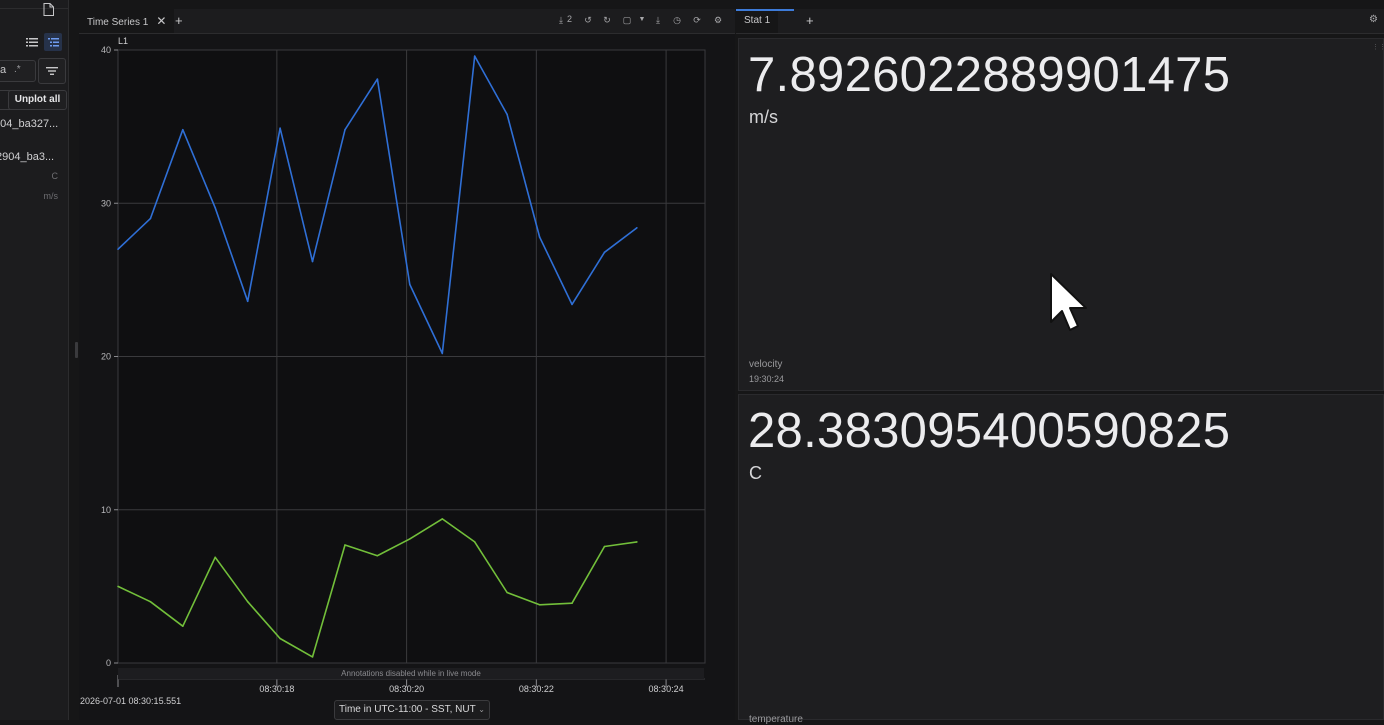  I want to click on y-tick-label: 40, so click(106, 50).